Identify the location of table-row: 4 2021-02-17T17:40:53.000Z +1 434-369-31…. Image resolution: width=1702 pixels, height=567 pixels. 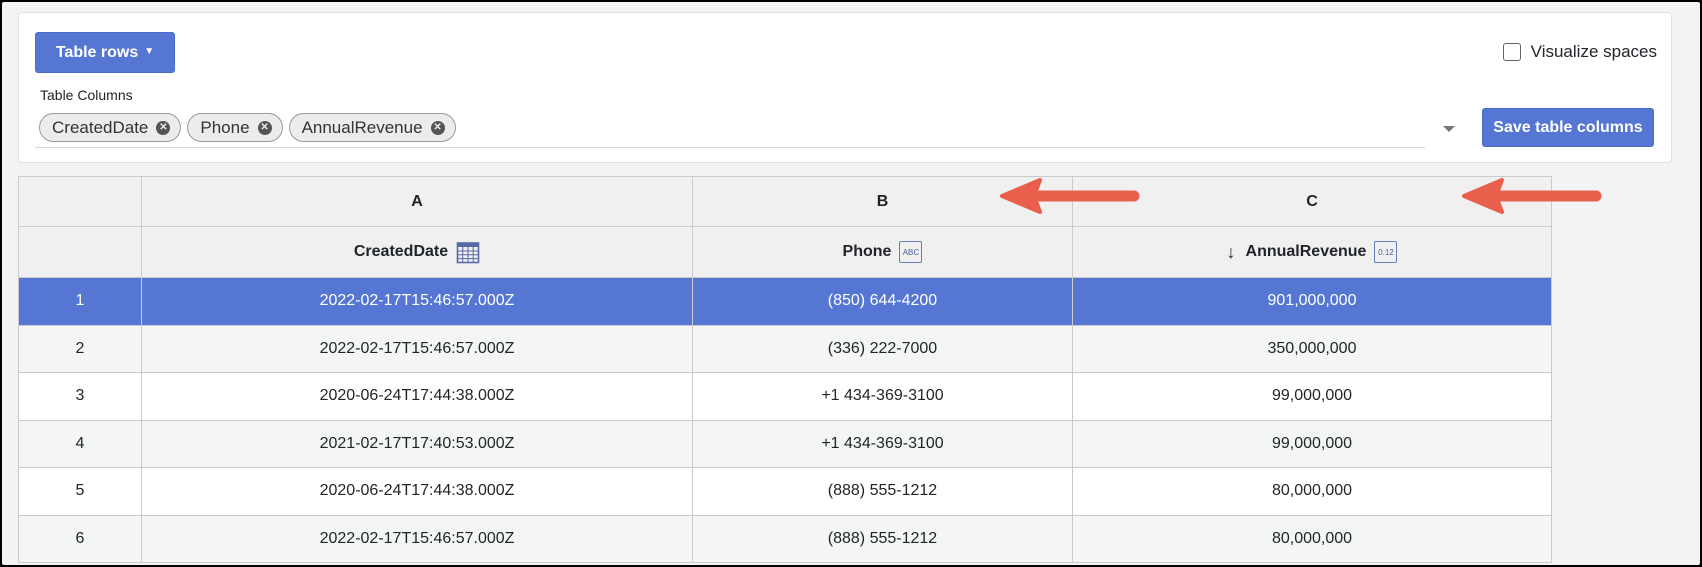
(785, 443).